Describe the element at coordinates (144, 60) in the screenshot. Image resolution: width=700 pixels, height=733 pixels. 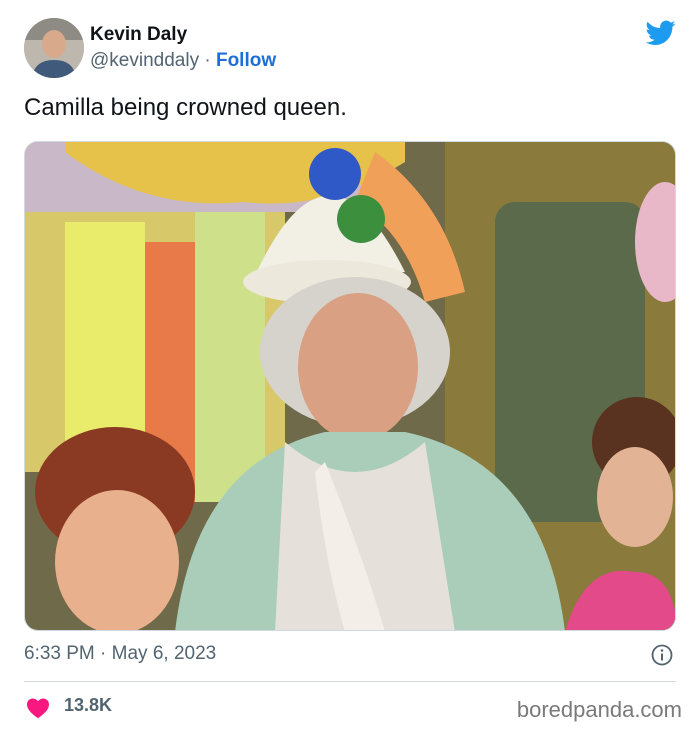
I see `author-handle: @kevinddaly` at that location.